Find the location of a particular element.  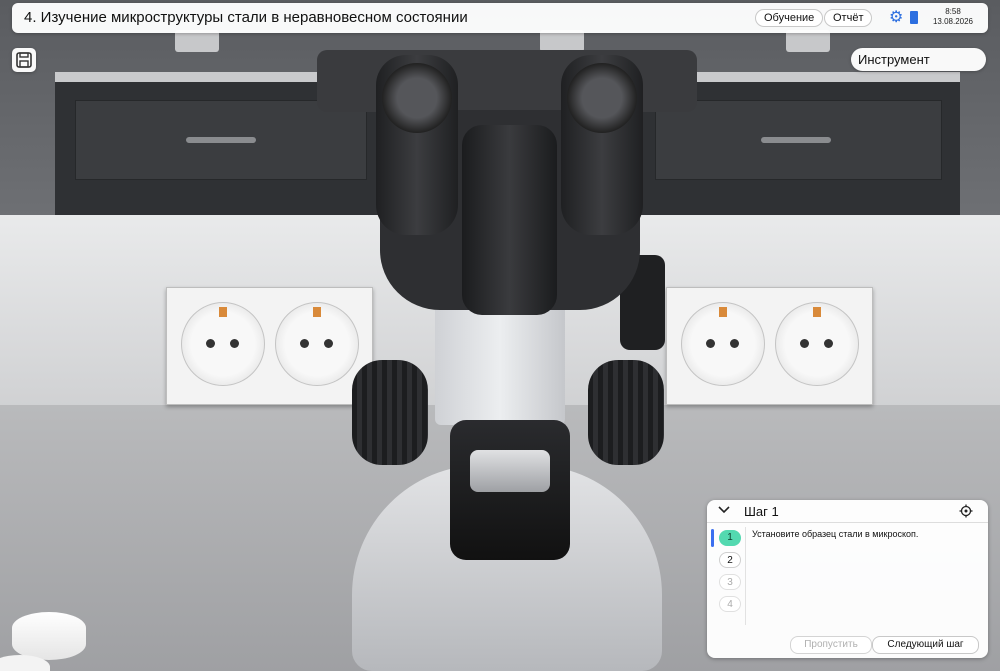

next-step-button: Следующий шаг is located at coordinates (925, 645).